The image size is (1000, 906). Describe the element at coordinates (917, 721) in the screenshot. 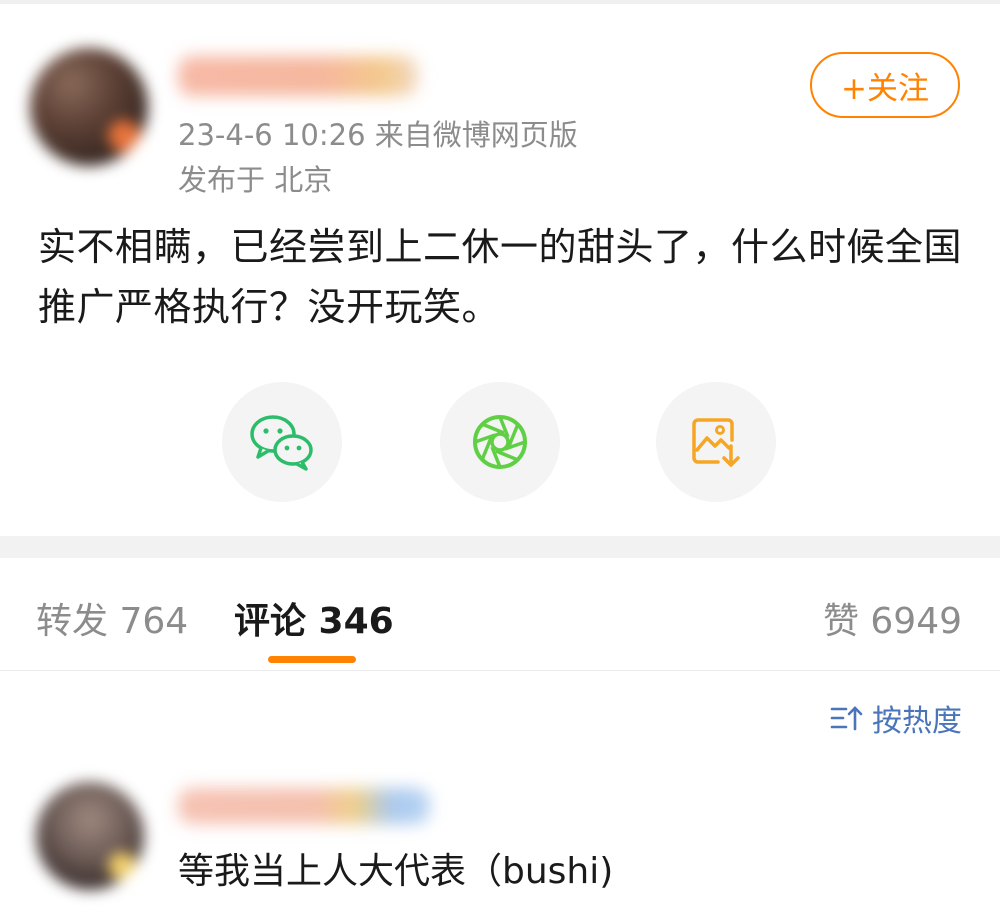

I see `sort-label: 按热度` at that location.